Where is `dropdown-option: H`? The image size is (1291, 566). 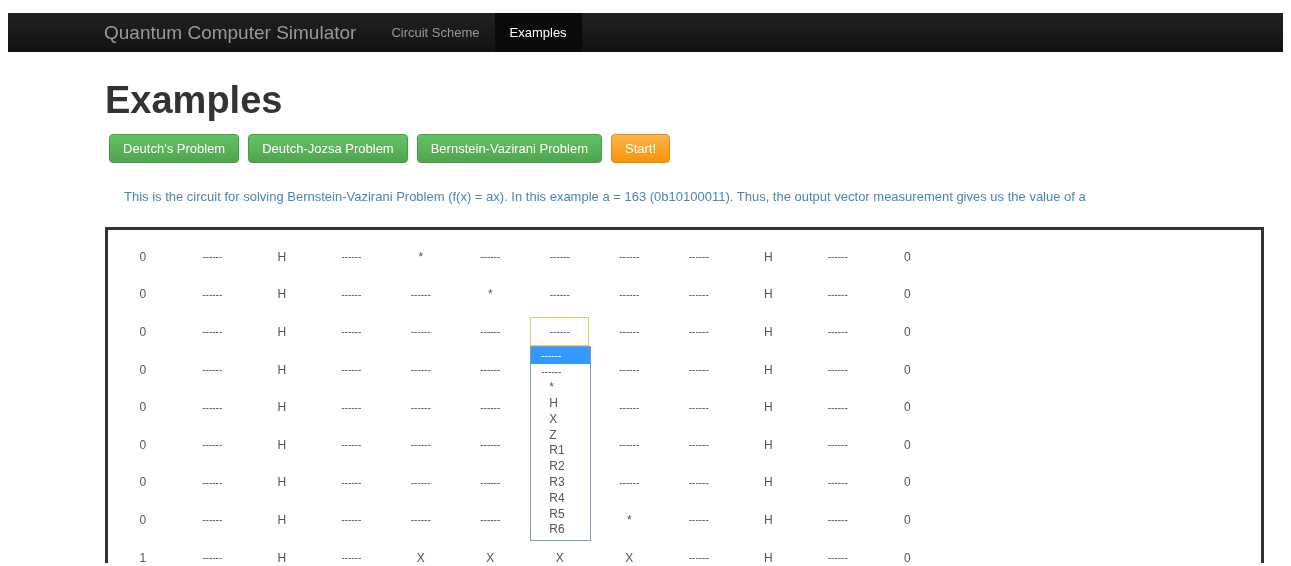 dropdown-option: H is located at coordinates (561, 404).